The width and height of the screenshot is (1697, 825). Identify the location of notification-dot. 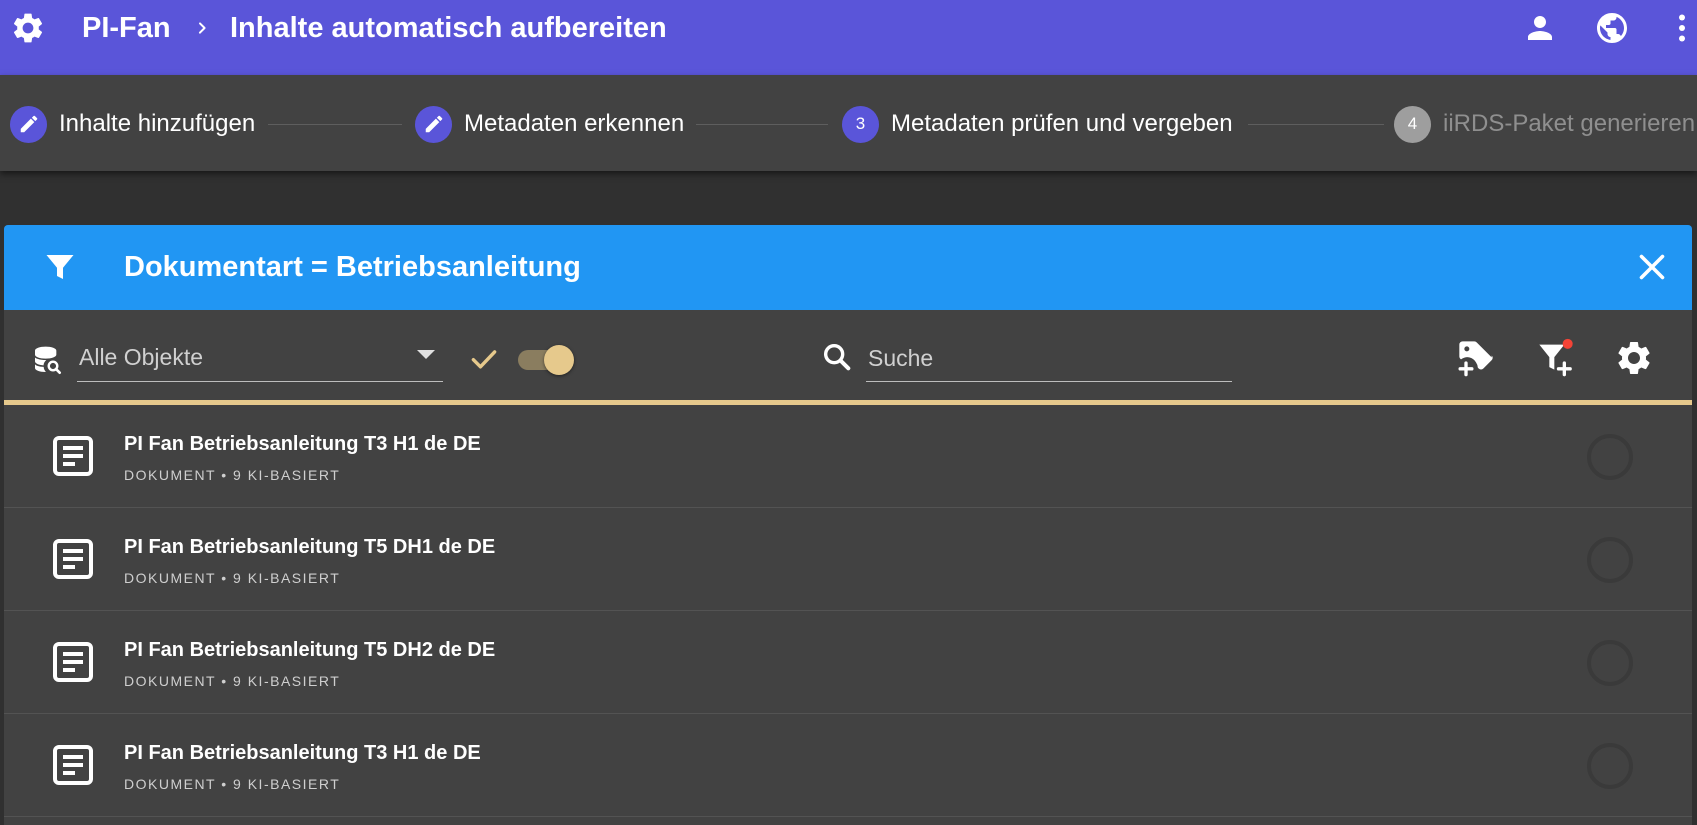
(1567, 343).